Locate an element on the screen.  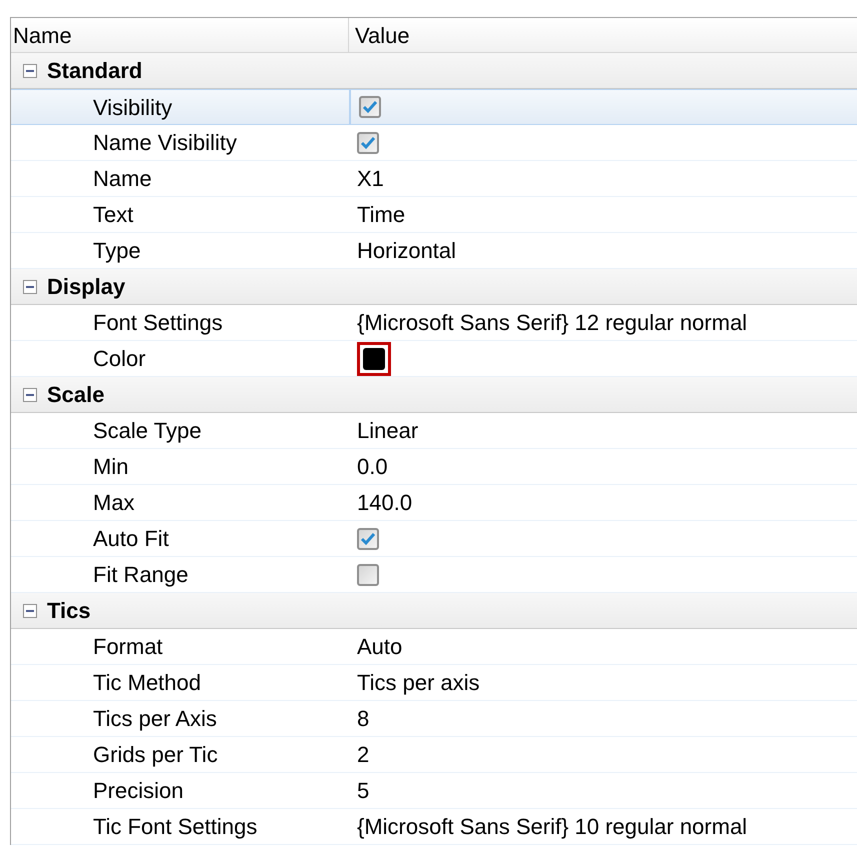
property-row: Precision 5 is located at coordinates (434, 791).